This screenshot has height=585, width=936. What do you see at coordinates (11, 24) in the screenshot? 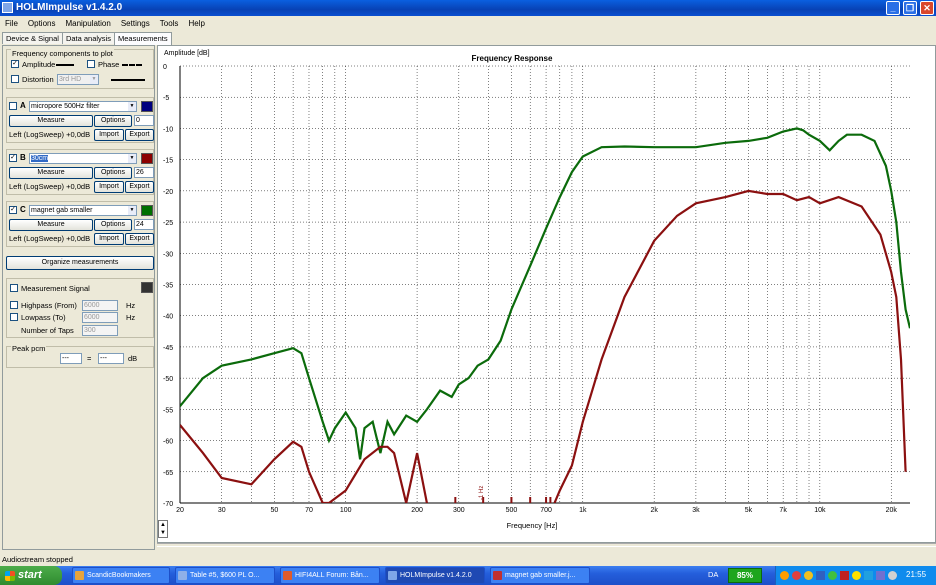
I see `menu-file: File` at bounding box center [11, 24].